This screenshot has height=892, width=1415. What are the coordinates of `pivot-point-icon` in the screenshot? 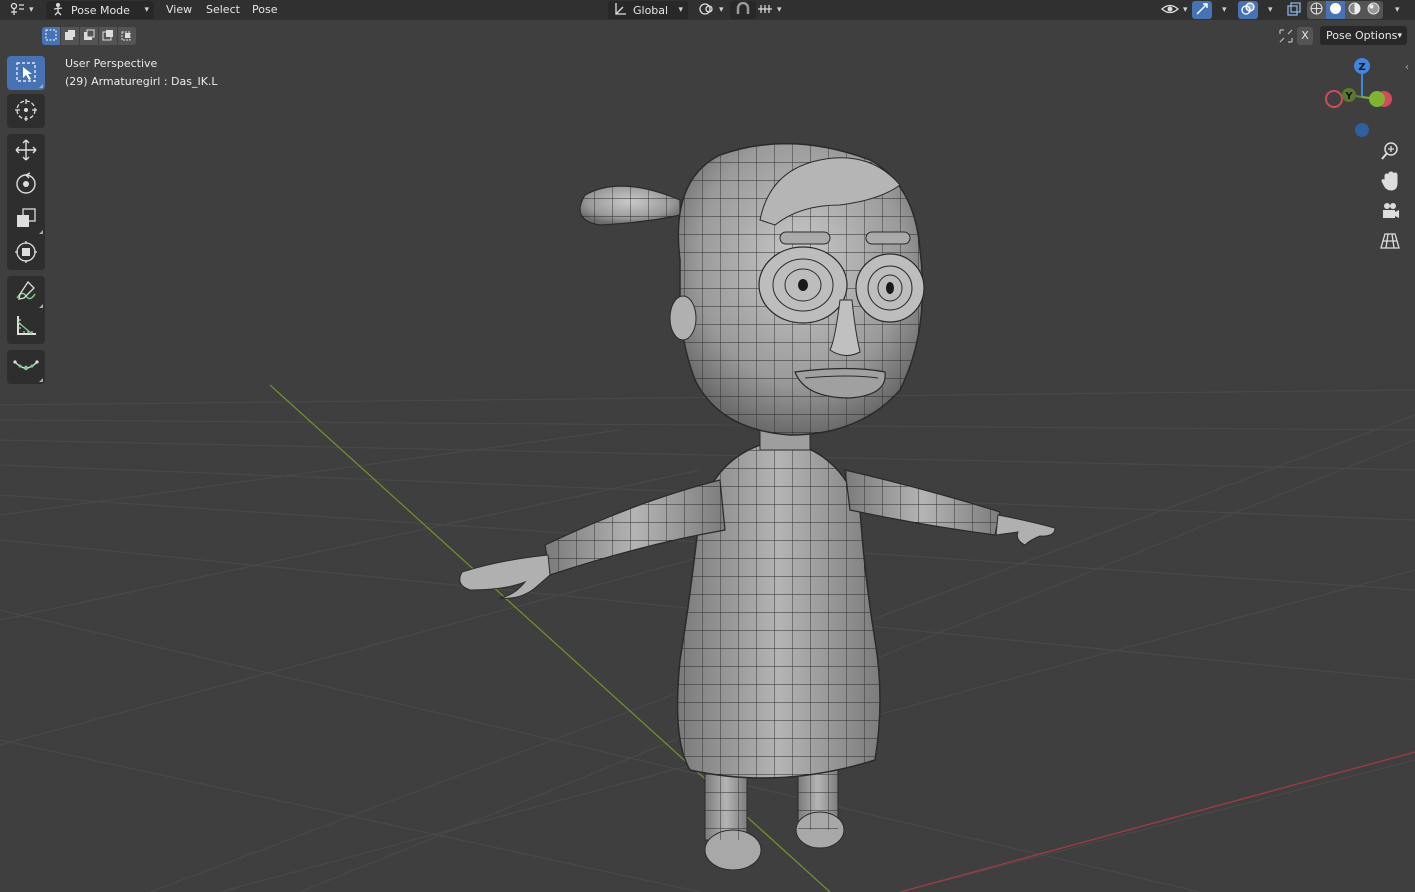 It's located at (707, 10).